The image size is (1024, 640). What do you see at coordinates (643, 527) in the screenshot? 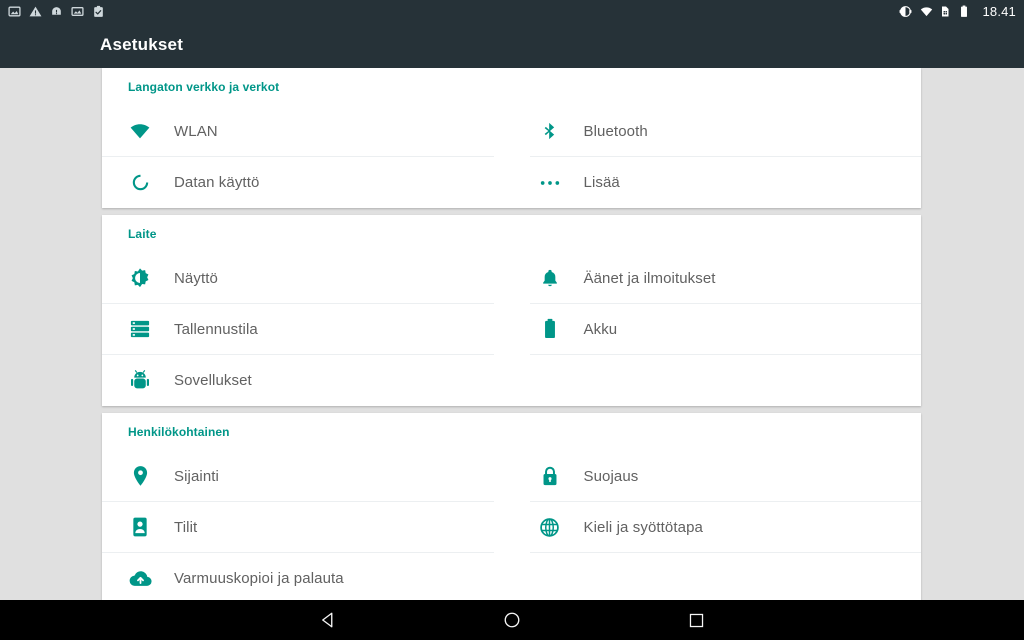
I see `settings-item-label: Kieli ja syöttötapa` at bounding box center [643, 527].